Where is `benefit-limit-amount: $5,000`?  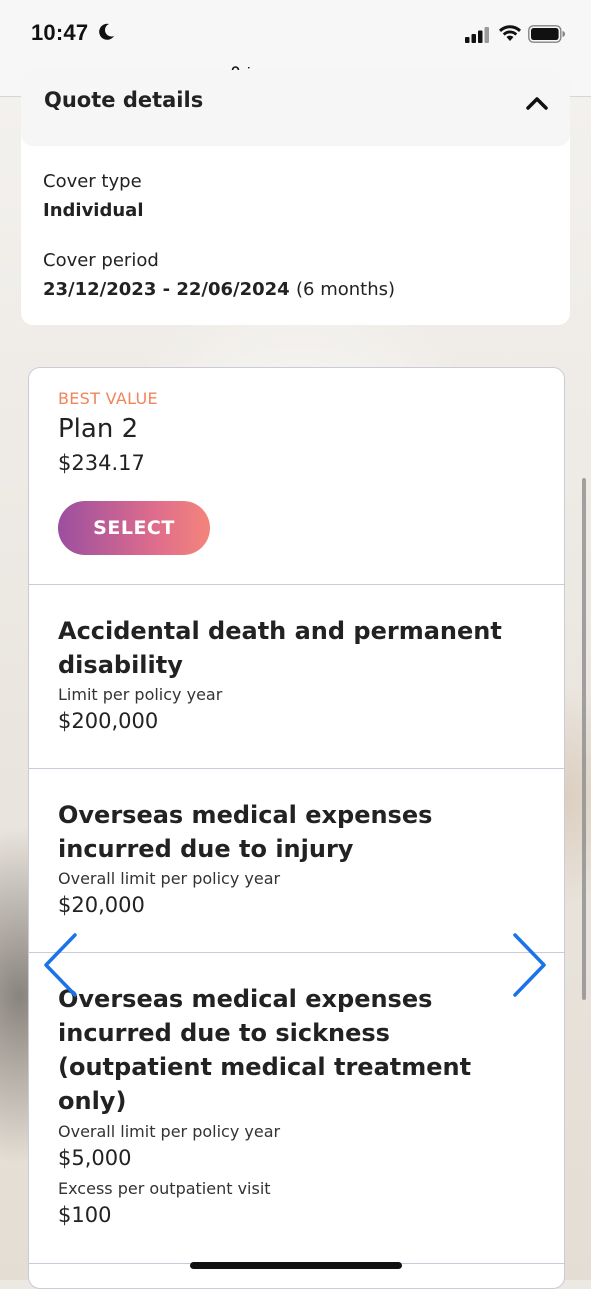
benefit-limit-amount: $5,000 is located at coordinates (95, 1158).